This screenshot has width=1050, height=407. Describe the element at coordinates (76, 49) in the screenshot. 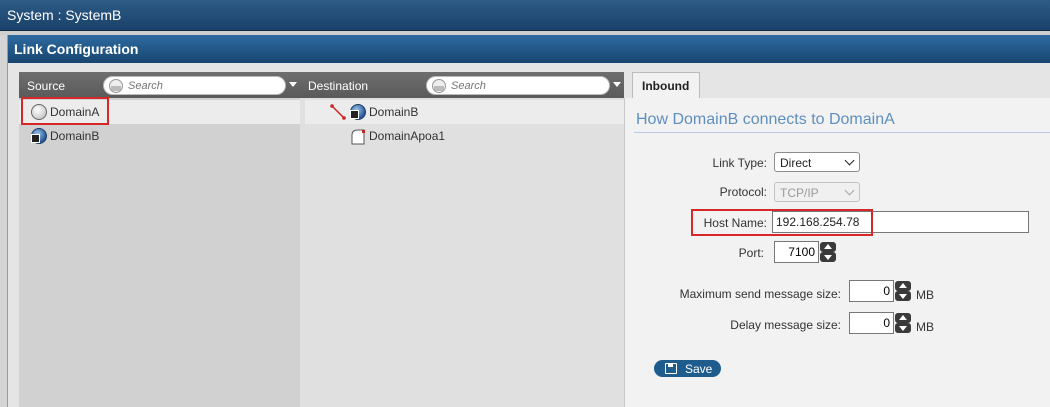

I see `dialog-title: Link Configuration` at that location.